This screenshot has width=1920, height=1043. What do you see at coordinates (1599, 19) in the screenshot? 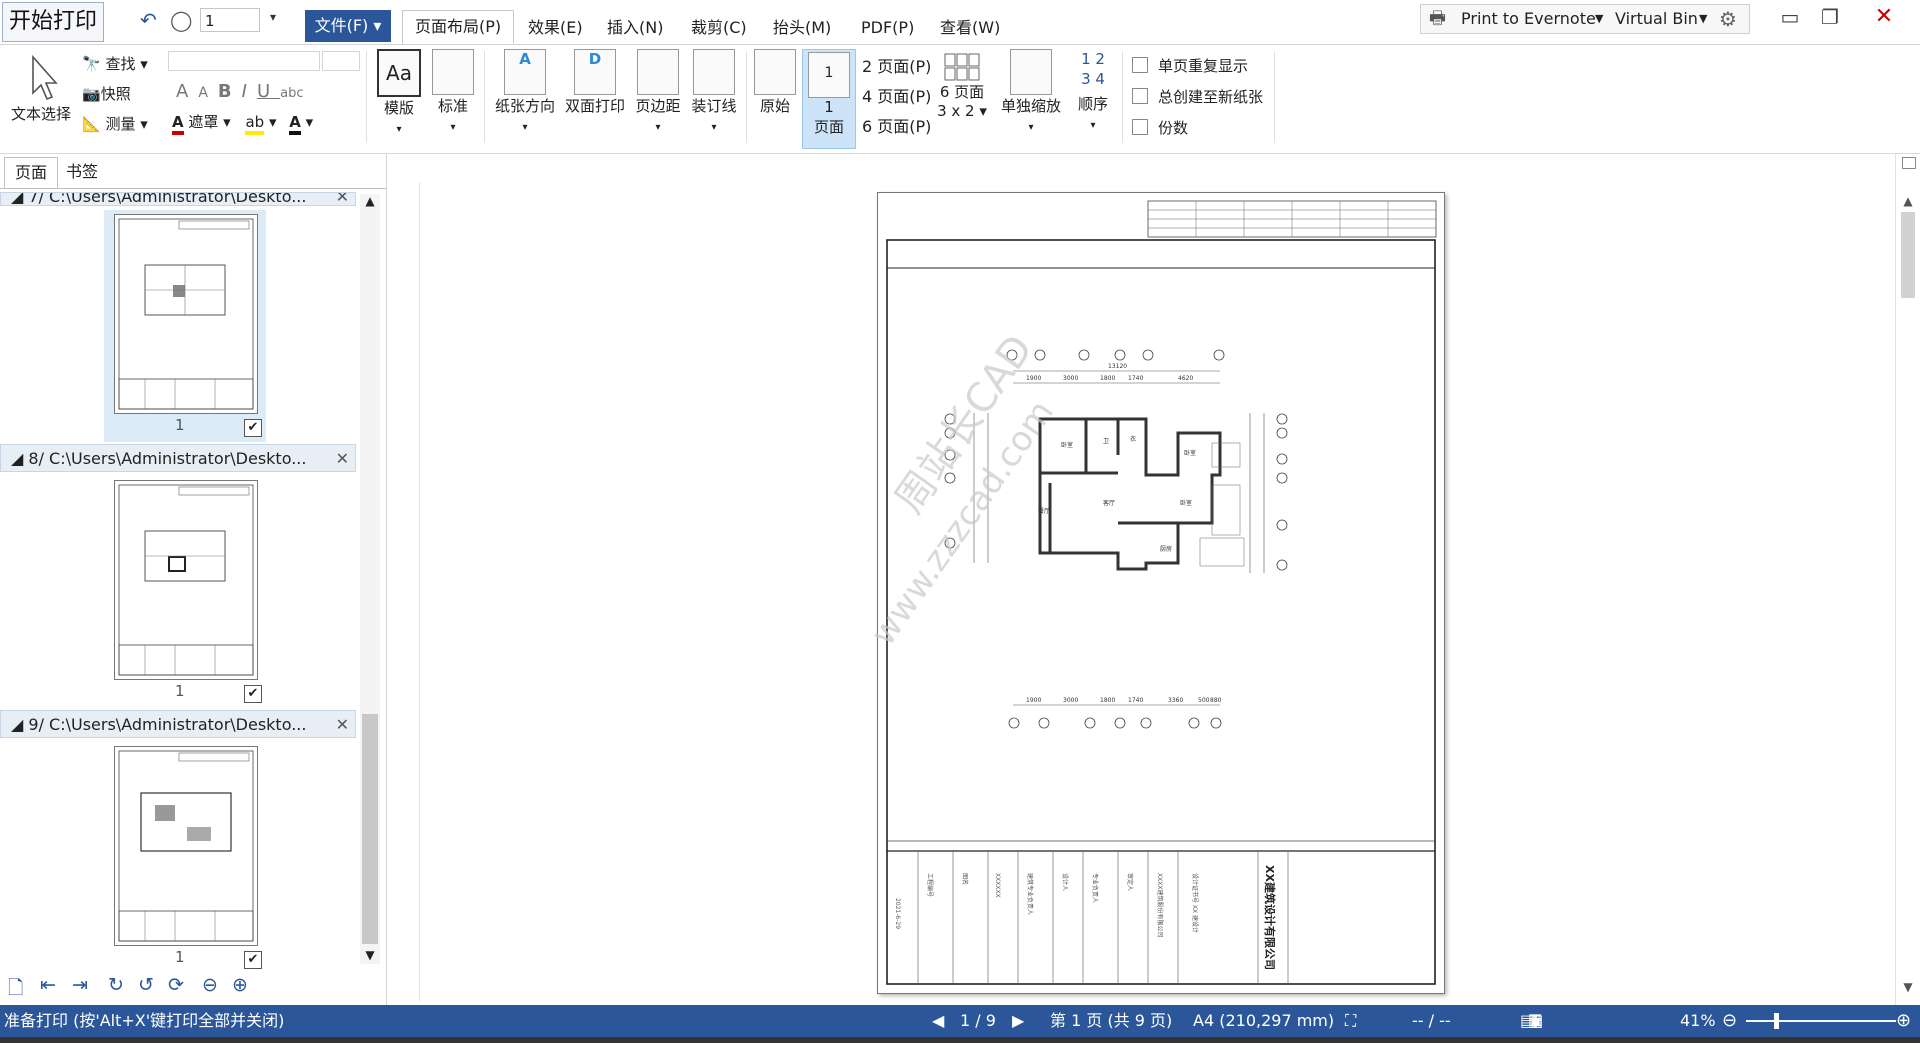
I see `printer-dropdown-icon: ▼` at bounding box center [1599, 19].